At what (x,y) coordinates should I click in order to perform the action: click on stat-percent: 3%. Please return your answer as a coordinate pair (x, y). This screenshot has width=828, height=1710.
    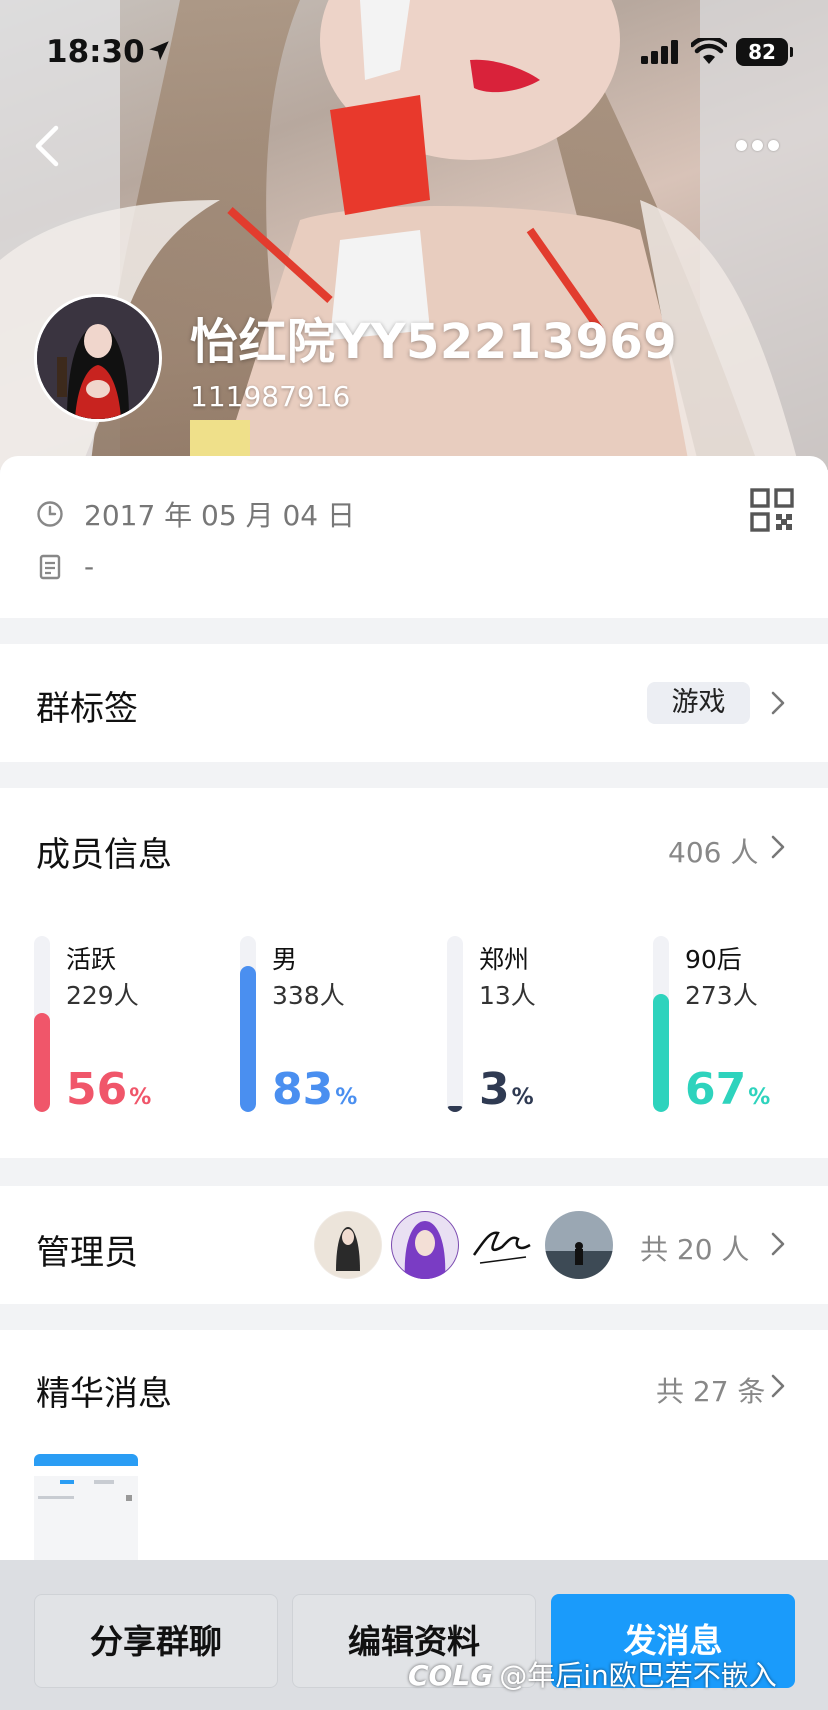
    Looking at the image, I should click on (506, 1089).